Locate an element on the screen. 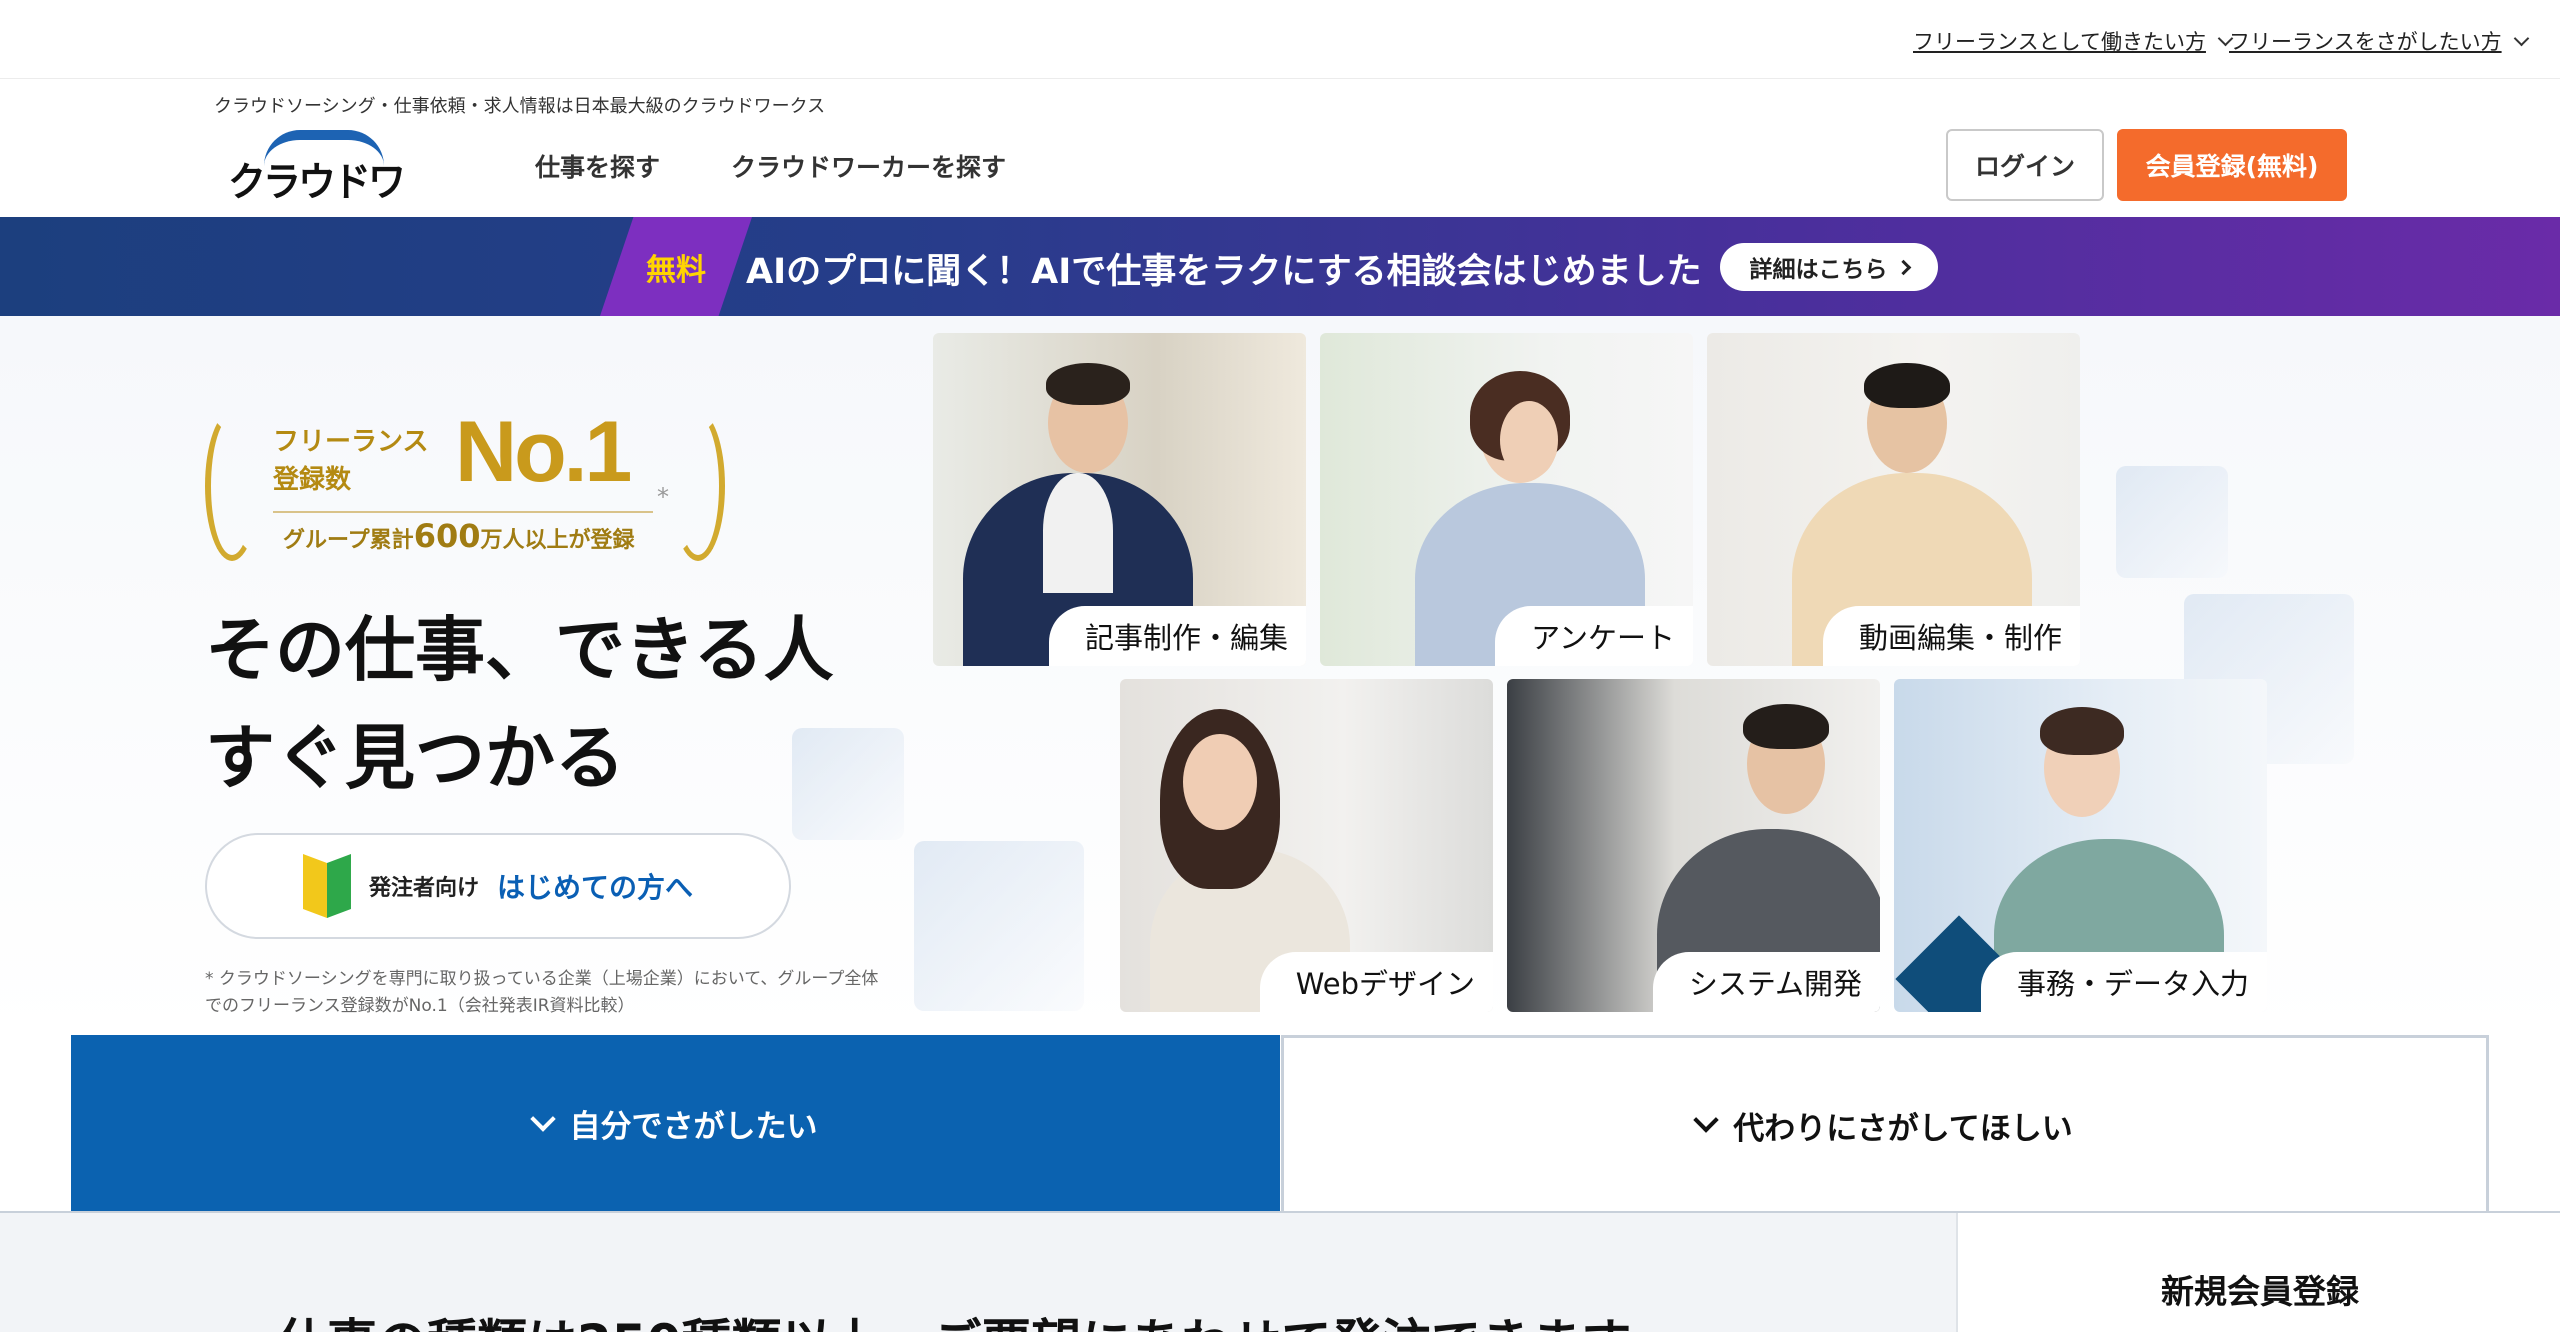 This screenshot has width=2560, height=1332. find-freelance-link: フリーランスをさがしたい方 is located at coordinates (2379, 41).